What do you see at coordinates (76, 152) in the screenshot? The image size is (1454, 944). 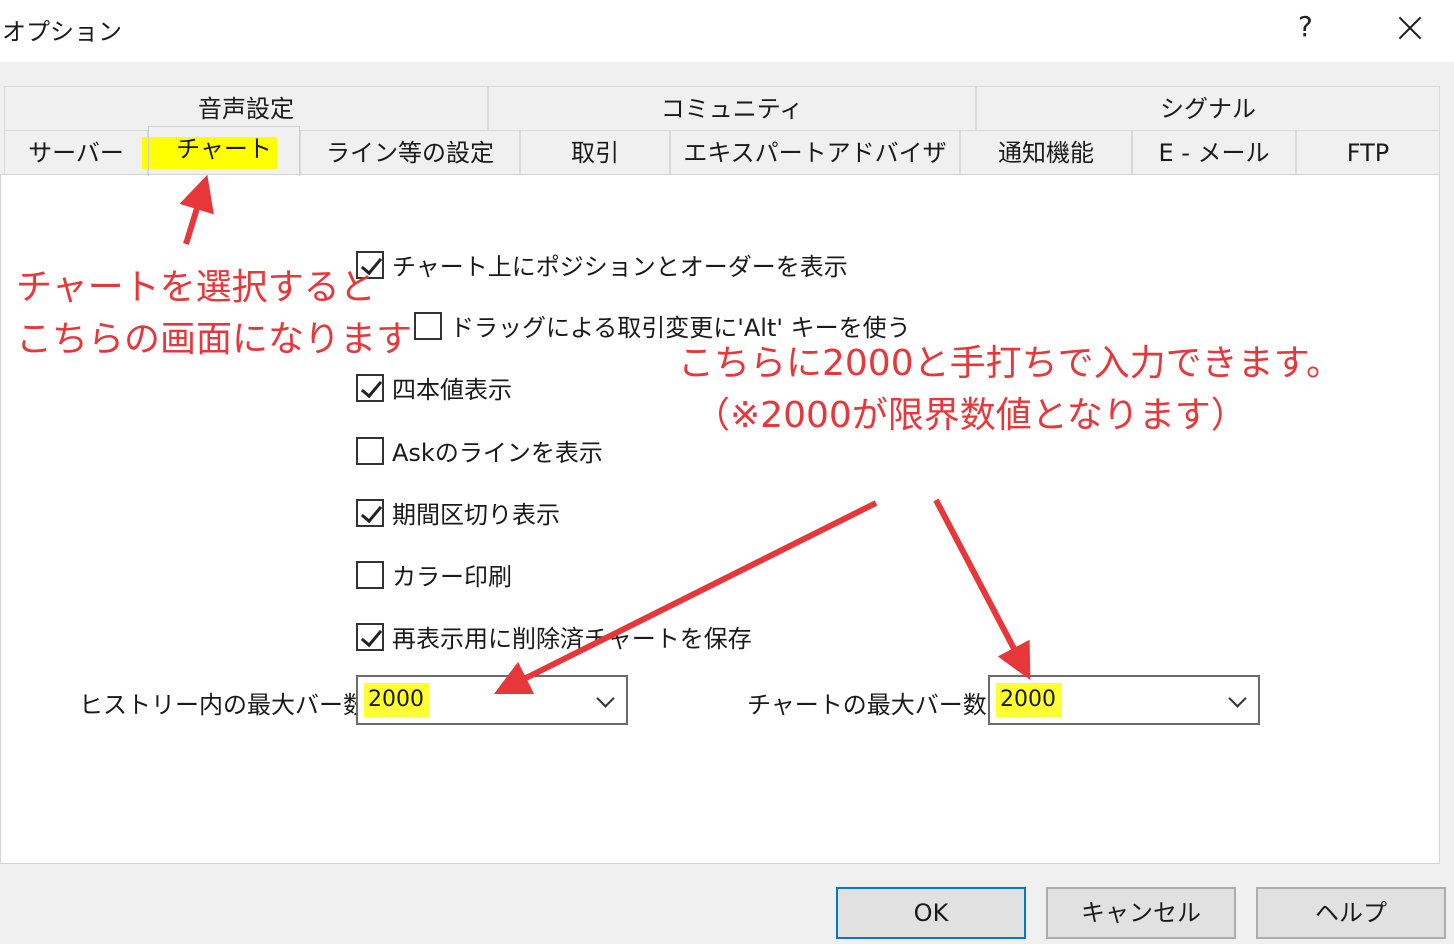 I see `tab-server: サーバー` at bounding box center [76, 152].